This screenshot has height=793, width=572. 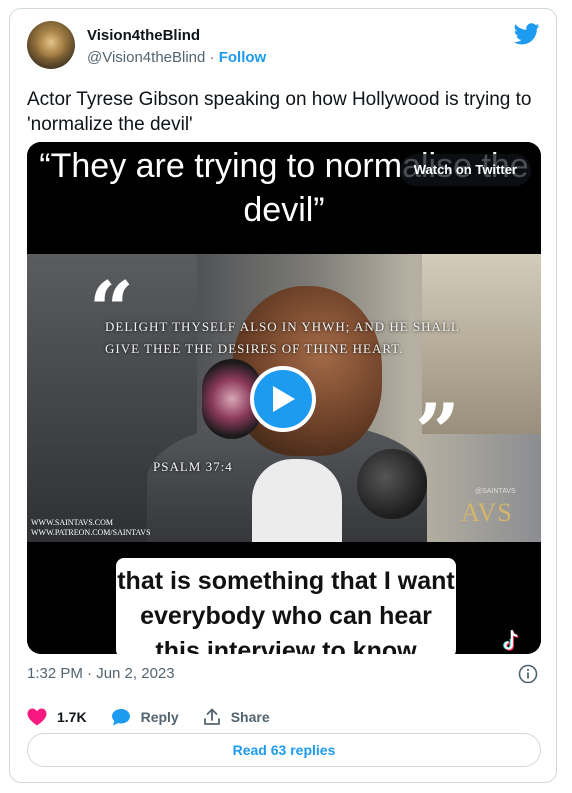 What do you see at coordinates (120, 717) in the screenshot?
I see `reply-bubble-icon` at bounding box center [120, 717].